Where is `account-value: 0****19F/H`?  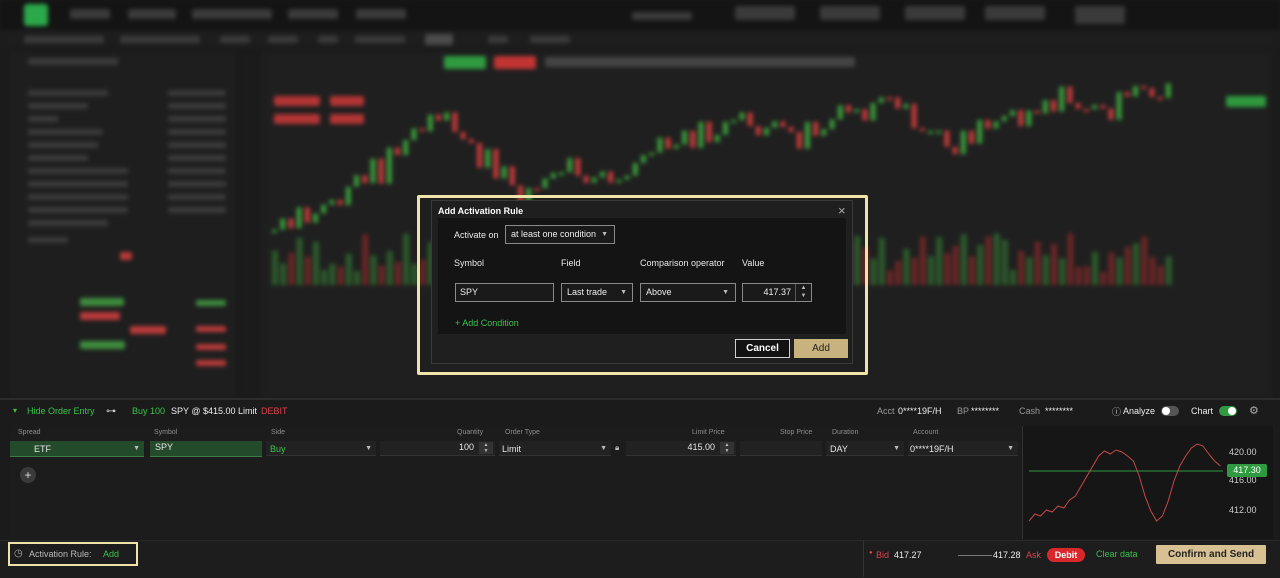
account-value: 0****19F/H is located at coordinates (932, 449).